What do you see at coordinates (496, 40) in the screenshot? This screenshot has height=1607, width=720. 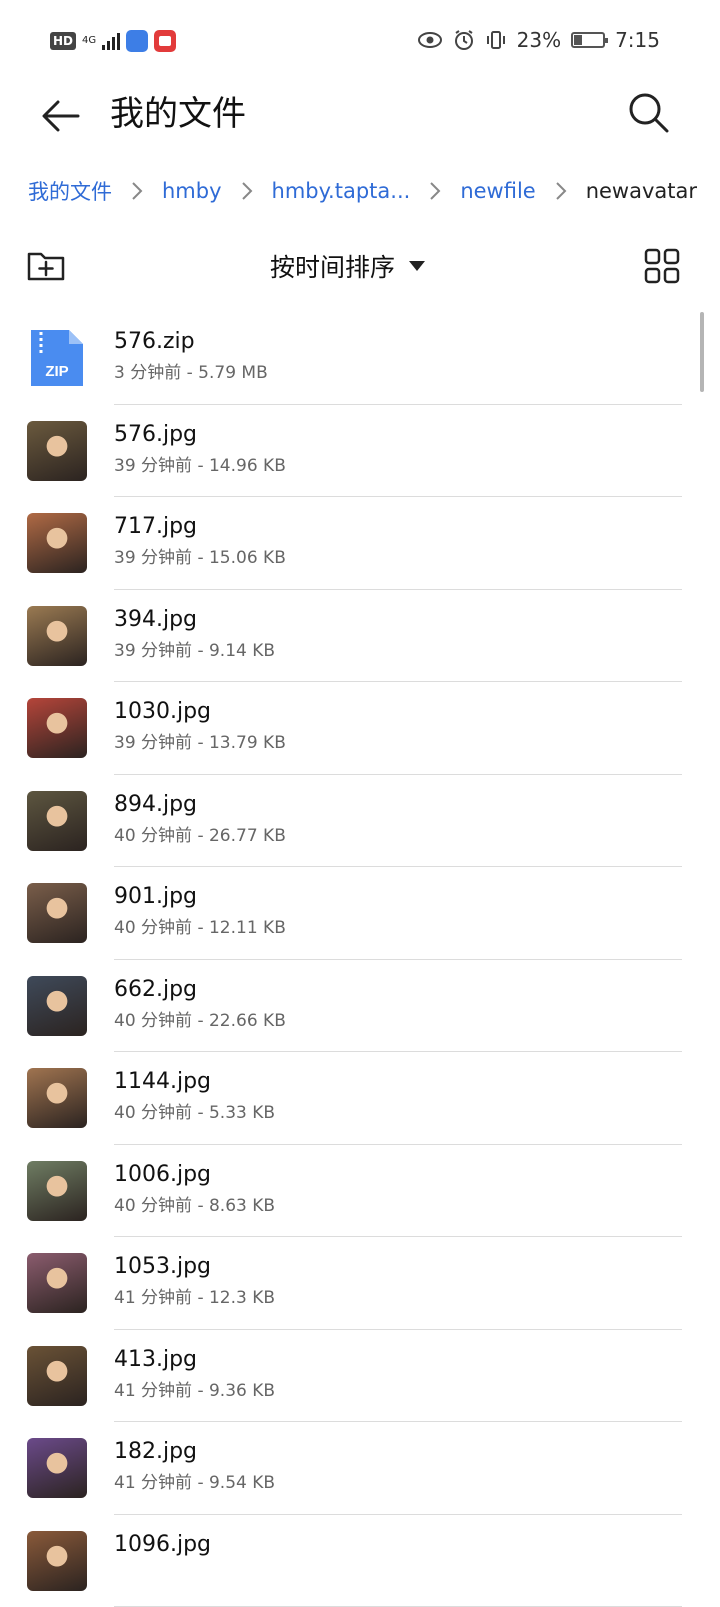 I see `vibrate-icon` at bounding box center [496, 40].